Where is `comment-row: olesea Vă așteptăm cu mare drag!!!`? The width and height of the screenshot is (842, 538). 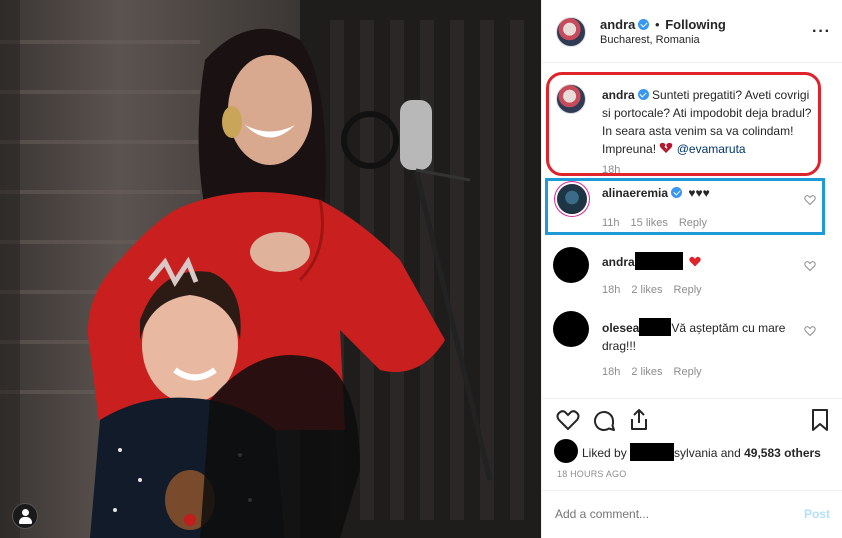 comment-row: olesea Vă așteptăm cu mare drag!!! is located at coordinates (702, 336).